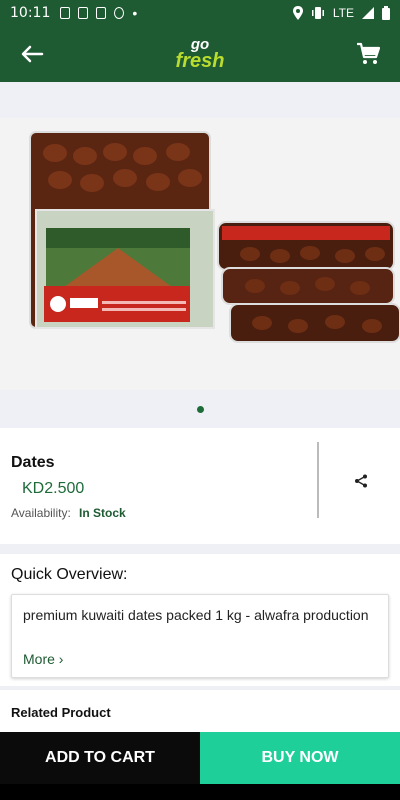  I want to click on network-label: LTE, so click(343, 13).